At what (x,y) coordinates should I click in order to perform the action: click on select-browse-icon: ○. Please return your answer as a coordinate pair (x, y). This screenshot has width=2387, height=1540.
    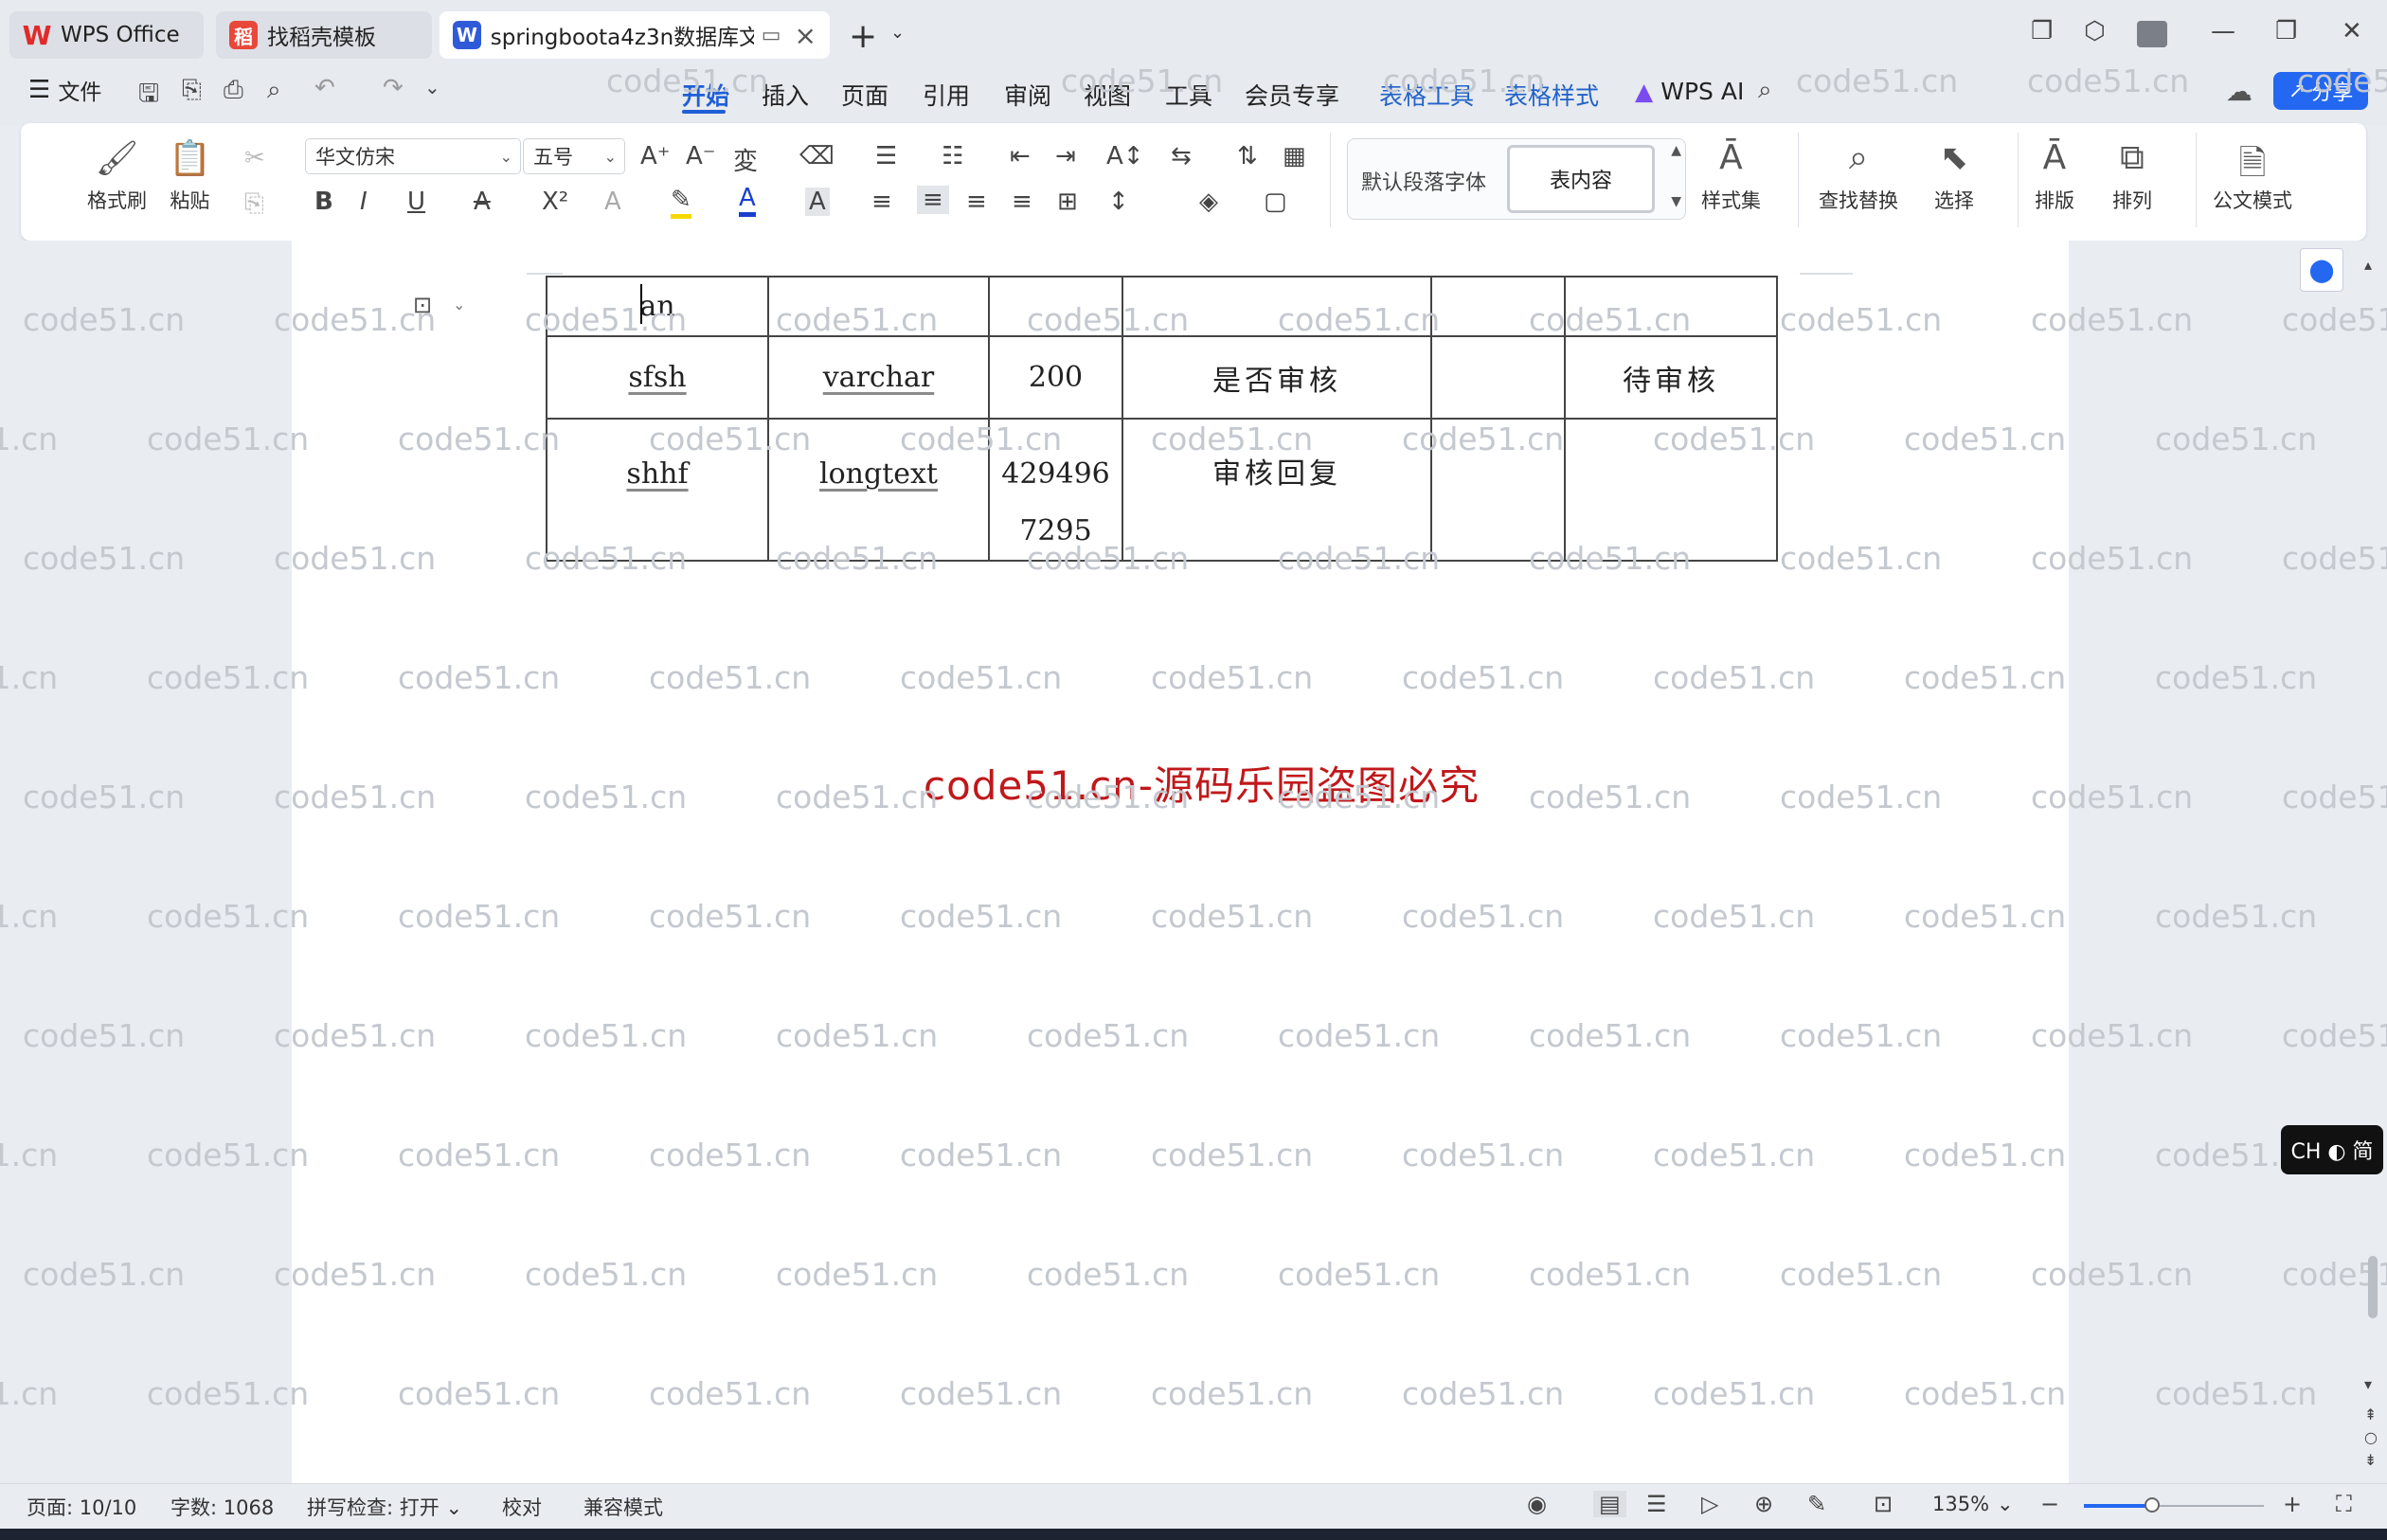
    Looking at the image, I should click on (2371, 1437).